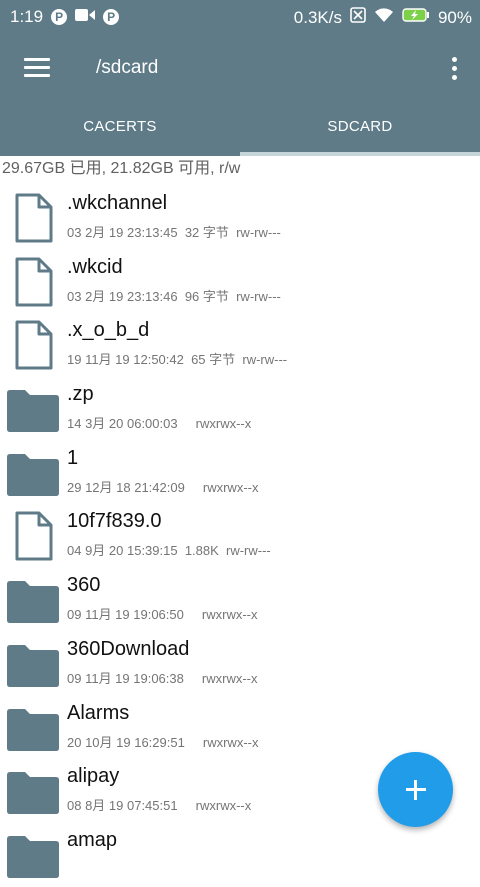 This screenshot has width=480, height=887. I want to click on file-list-item: 360 09 11月 19 19:06:50 rwxrwx--x, so click(240, 600).